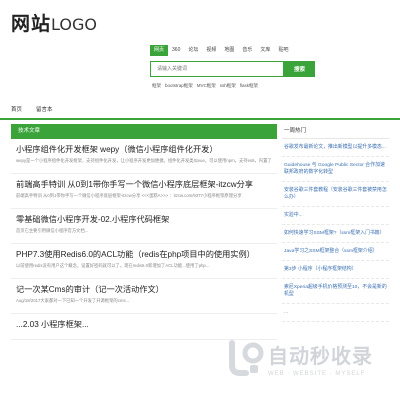 The height and width of the screenshot is (400, 400). What do you see at coordinates (179, 86) in the screenshot?
I see `hot-keyword-link: bootstrap框架` at bounding box center [179, 86].